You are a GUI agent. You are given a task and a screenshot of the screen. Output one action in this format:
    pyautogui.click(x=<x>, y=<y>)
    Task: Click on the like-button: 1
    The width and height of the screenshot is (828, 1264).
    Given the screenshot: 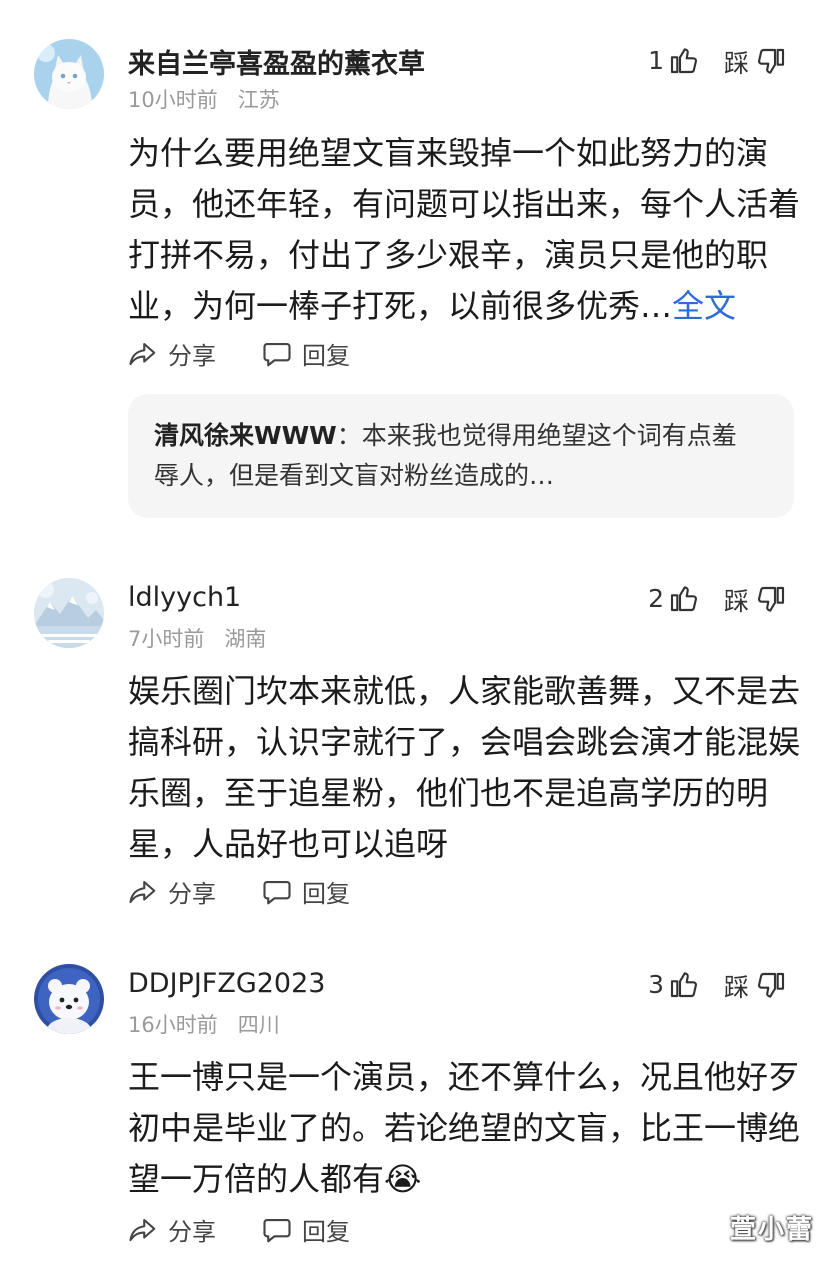 What is the action you would take?
    pyautogui.click(x=674, y=60)
    